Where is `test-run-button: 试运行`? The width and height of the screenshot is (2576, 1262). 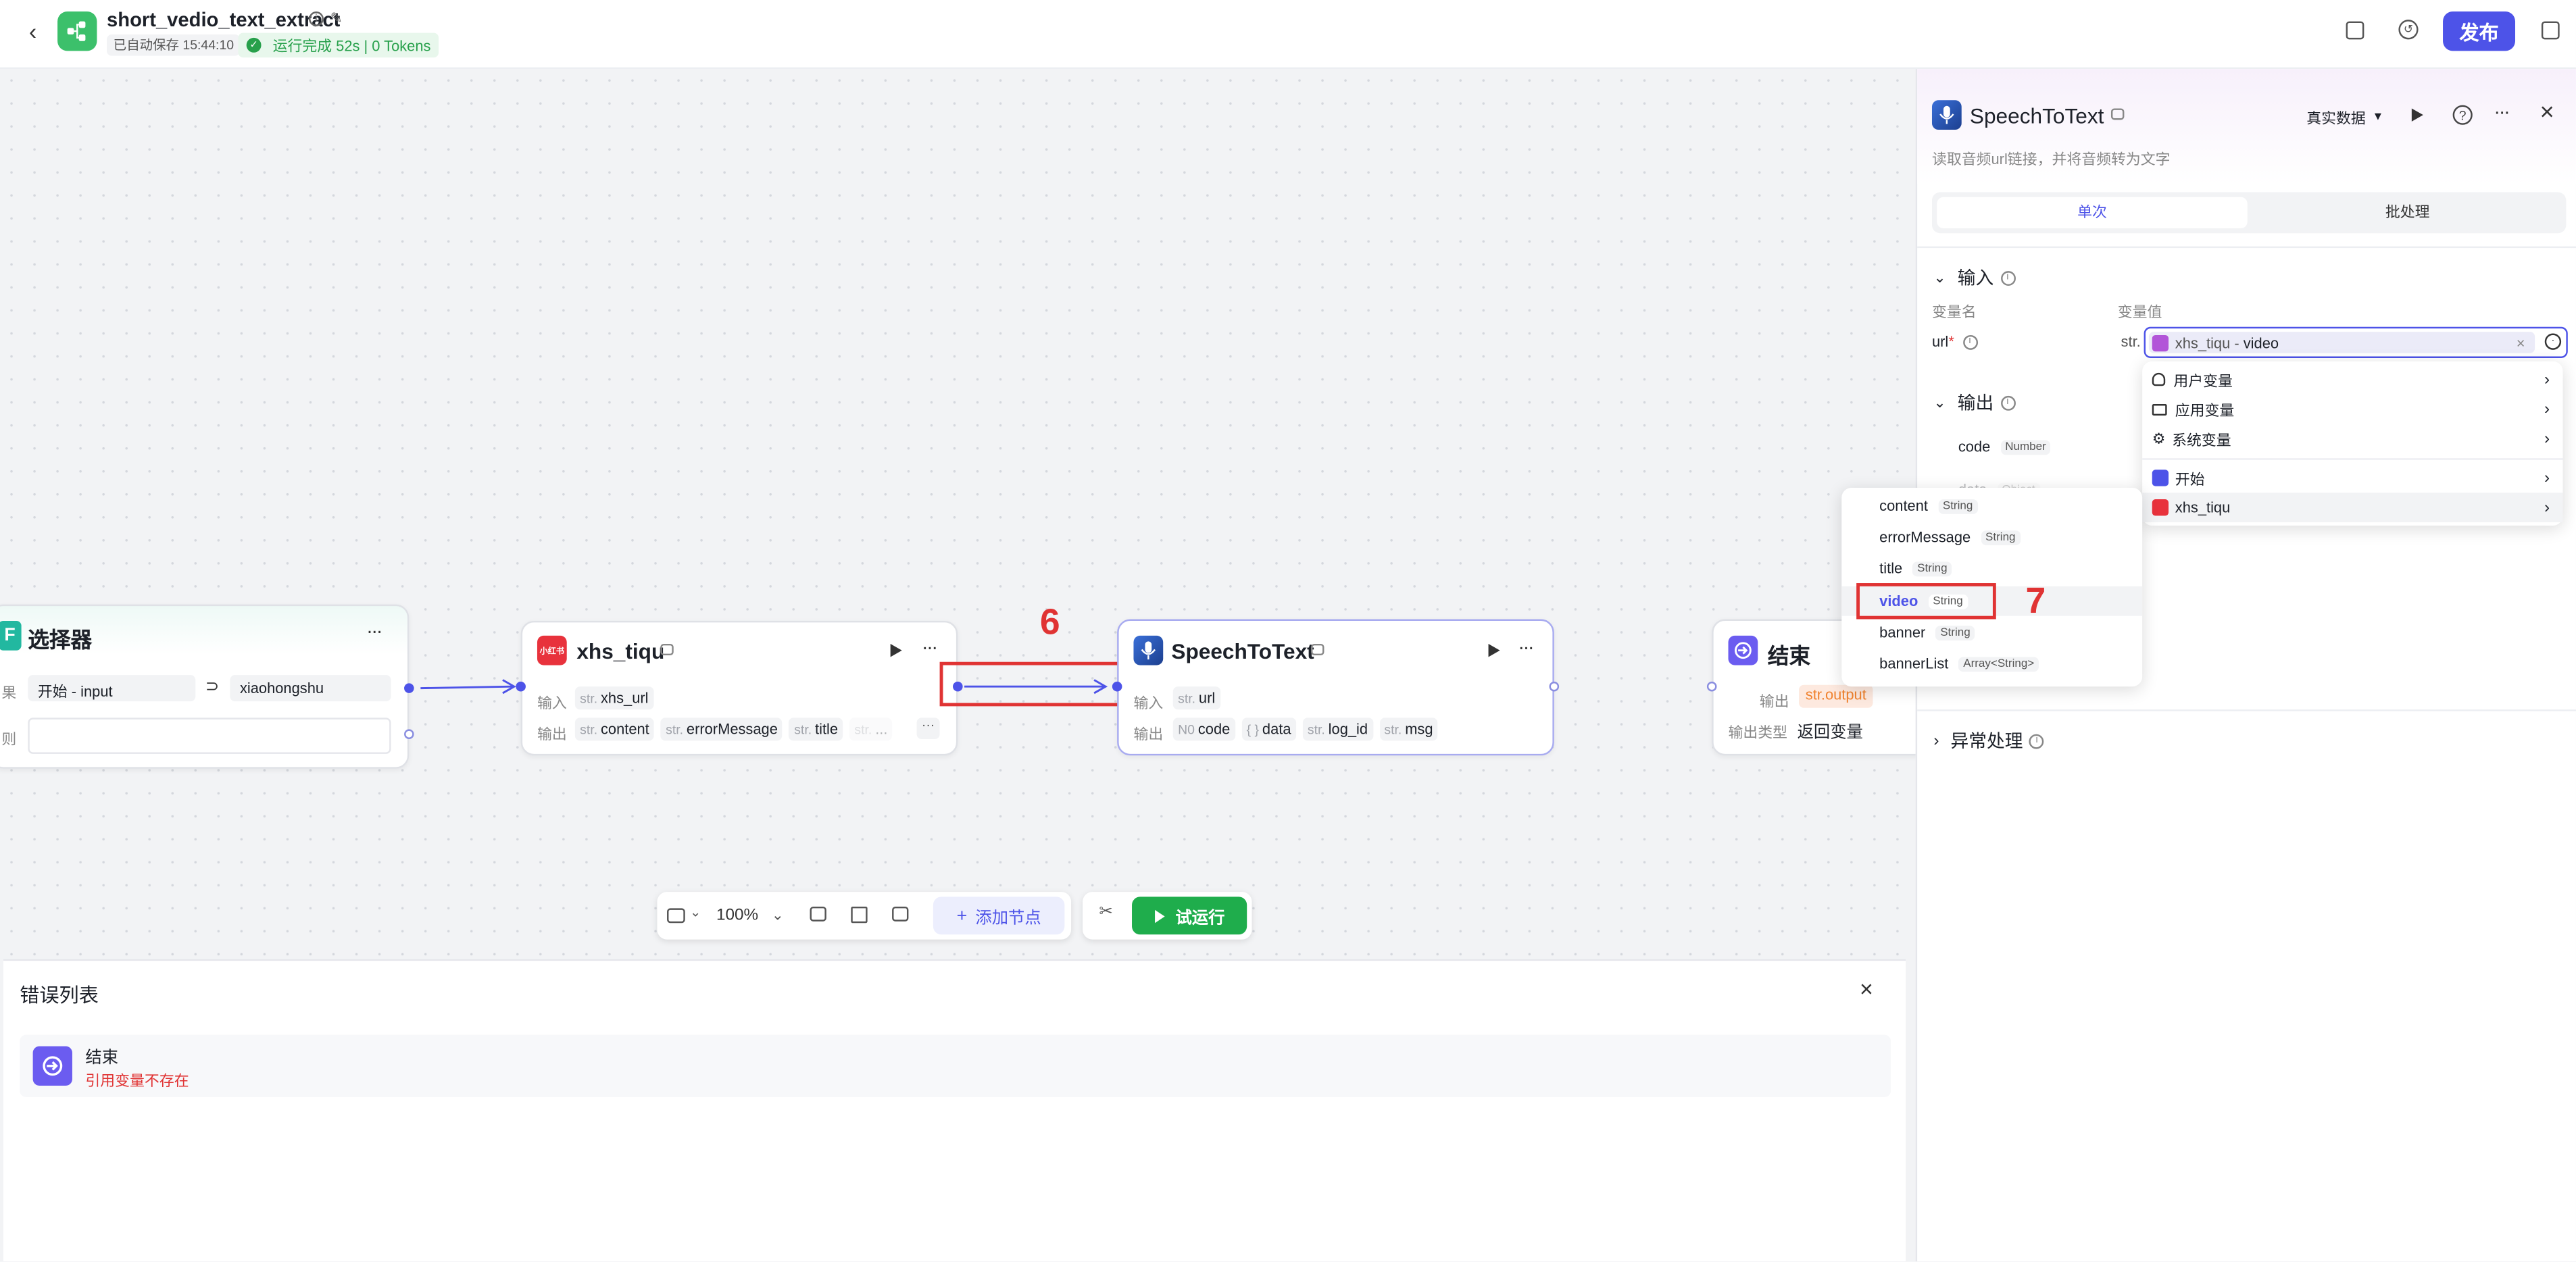
test-run-button: 试运行 is located at coordinates (1190, 916).